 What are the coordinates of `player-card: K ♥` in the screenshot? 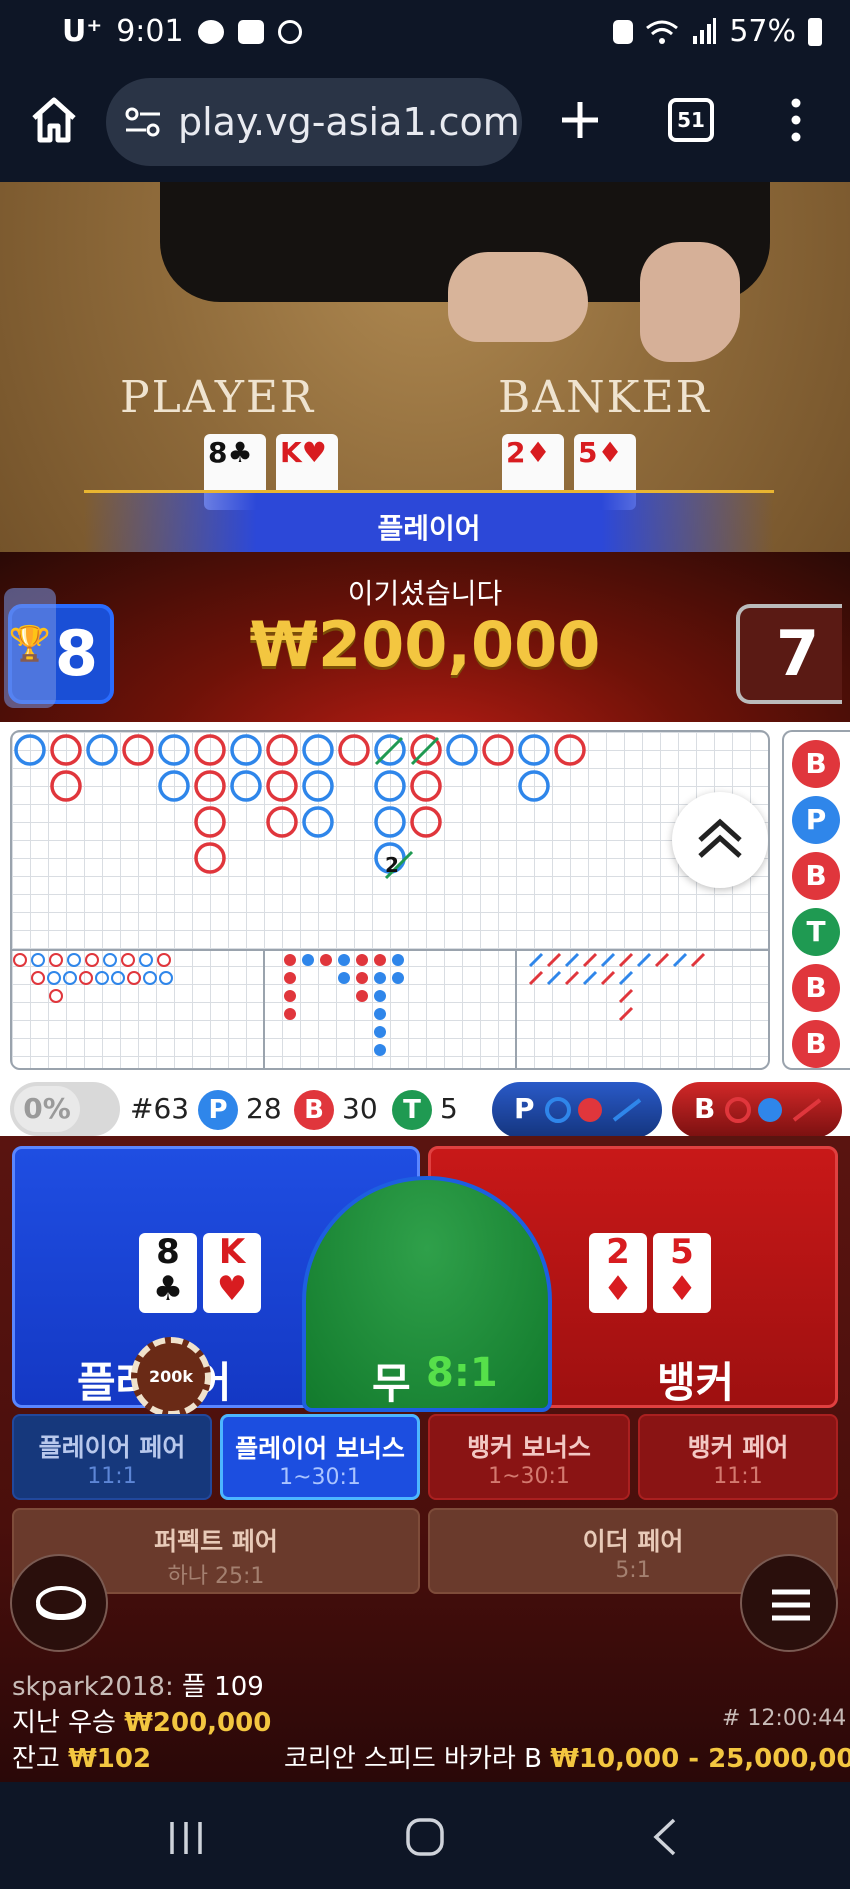 It's located at (232, 1273).